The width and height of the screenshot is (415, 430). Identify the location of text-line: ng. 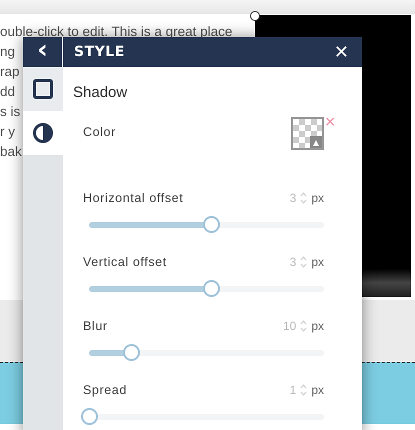
(8, 52).